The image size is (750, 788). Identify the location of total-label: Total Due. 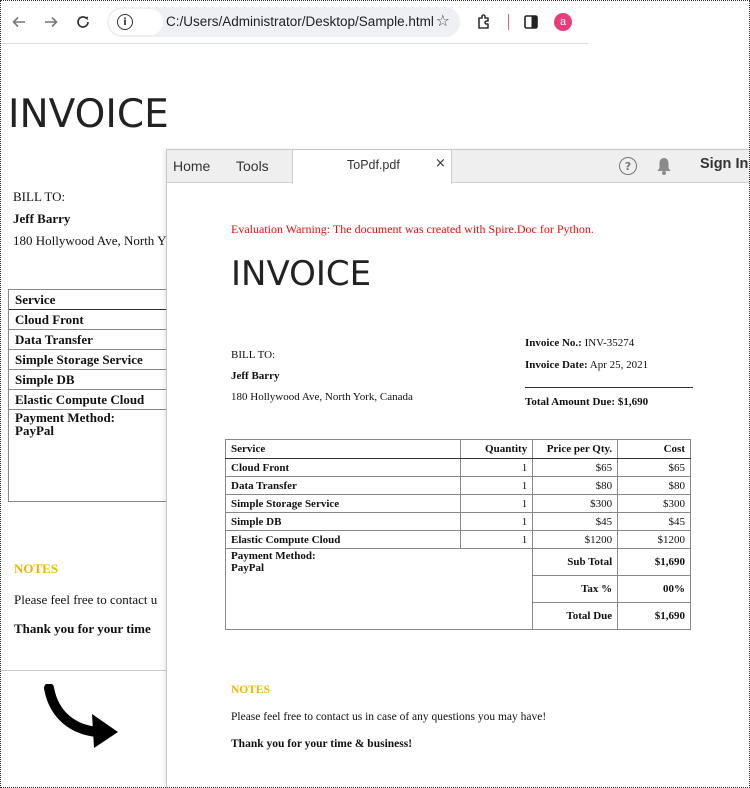
(575, 616).